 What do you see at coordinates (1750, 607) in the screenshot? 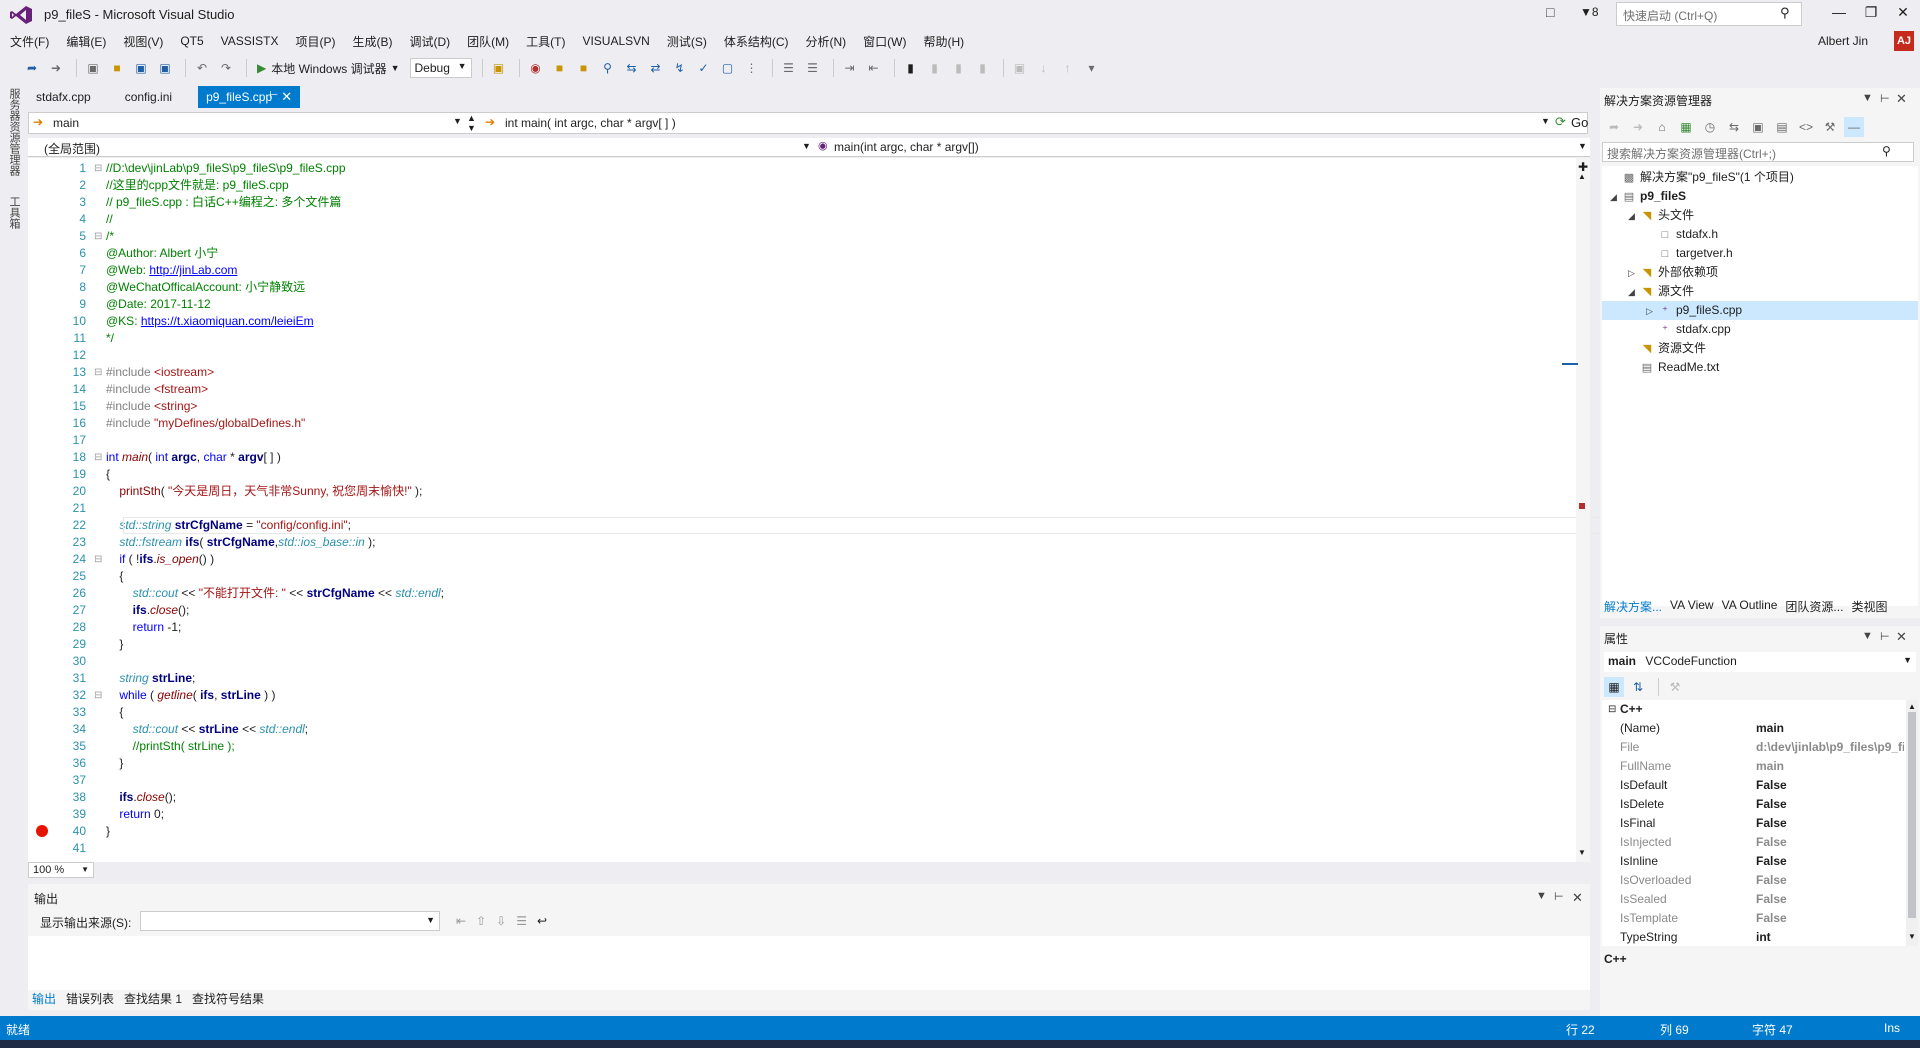
I see `tab-va-outline: VA Outline` at bounding box center [1750, 607].